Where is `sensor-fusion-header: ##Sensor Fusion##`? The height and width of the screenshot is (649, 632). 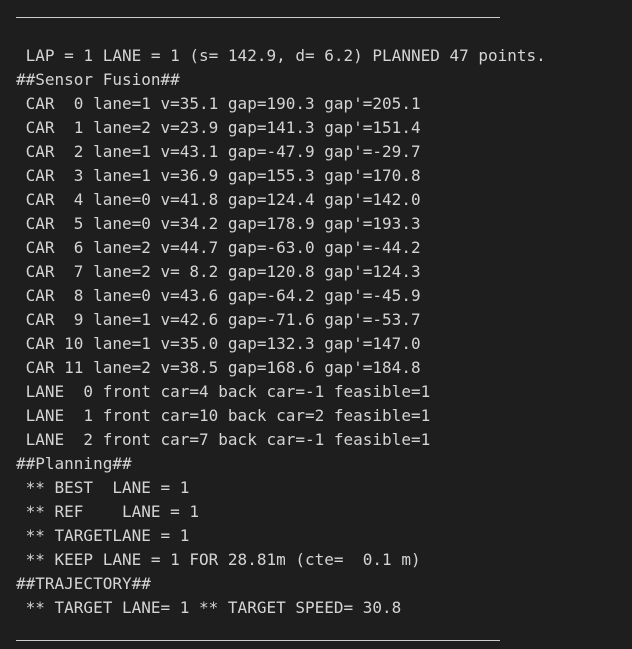 sensor-fusion-header: ##Sensor Fusion## is located at coordinates (98, 79).